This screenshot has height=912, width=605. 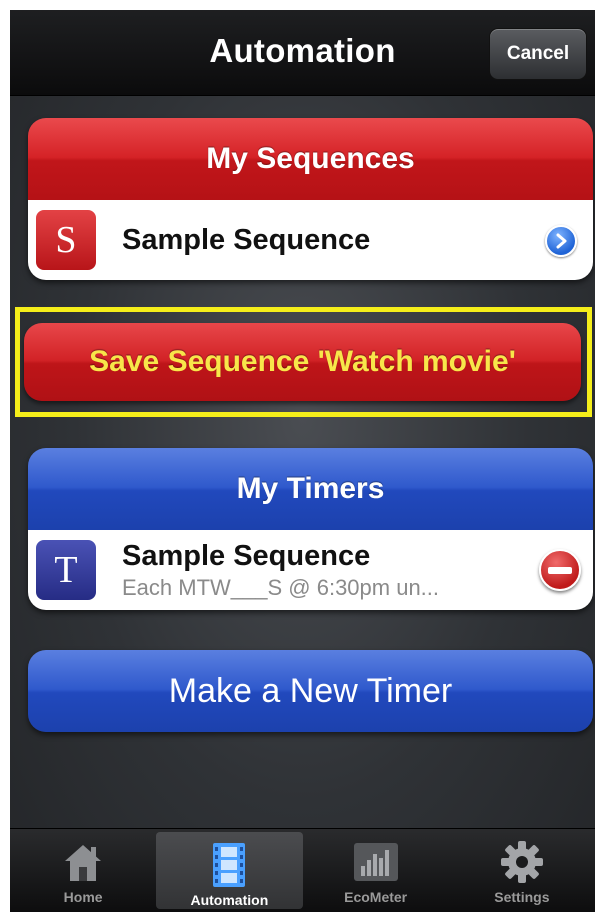 What do you see at coordinates (561, 241) in the screenshot?
I see `disclosure-icon` at bounding box center [561, 241].